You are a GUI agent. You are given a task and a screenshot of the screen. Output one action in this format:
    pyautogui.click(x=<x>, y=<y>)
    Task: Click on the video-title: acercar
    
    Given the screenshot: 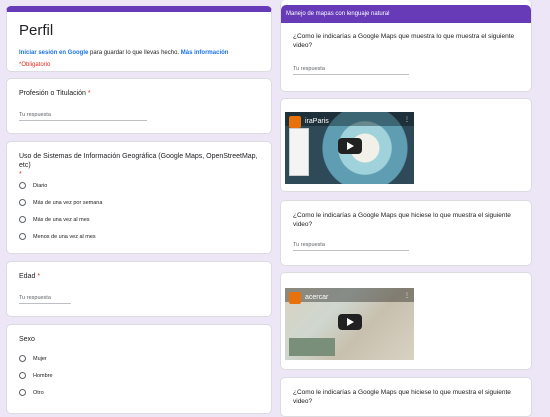 What is the action you would take?
    pyautogui.click(x=317, y=297)
    